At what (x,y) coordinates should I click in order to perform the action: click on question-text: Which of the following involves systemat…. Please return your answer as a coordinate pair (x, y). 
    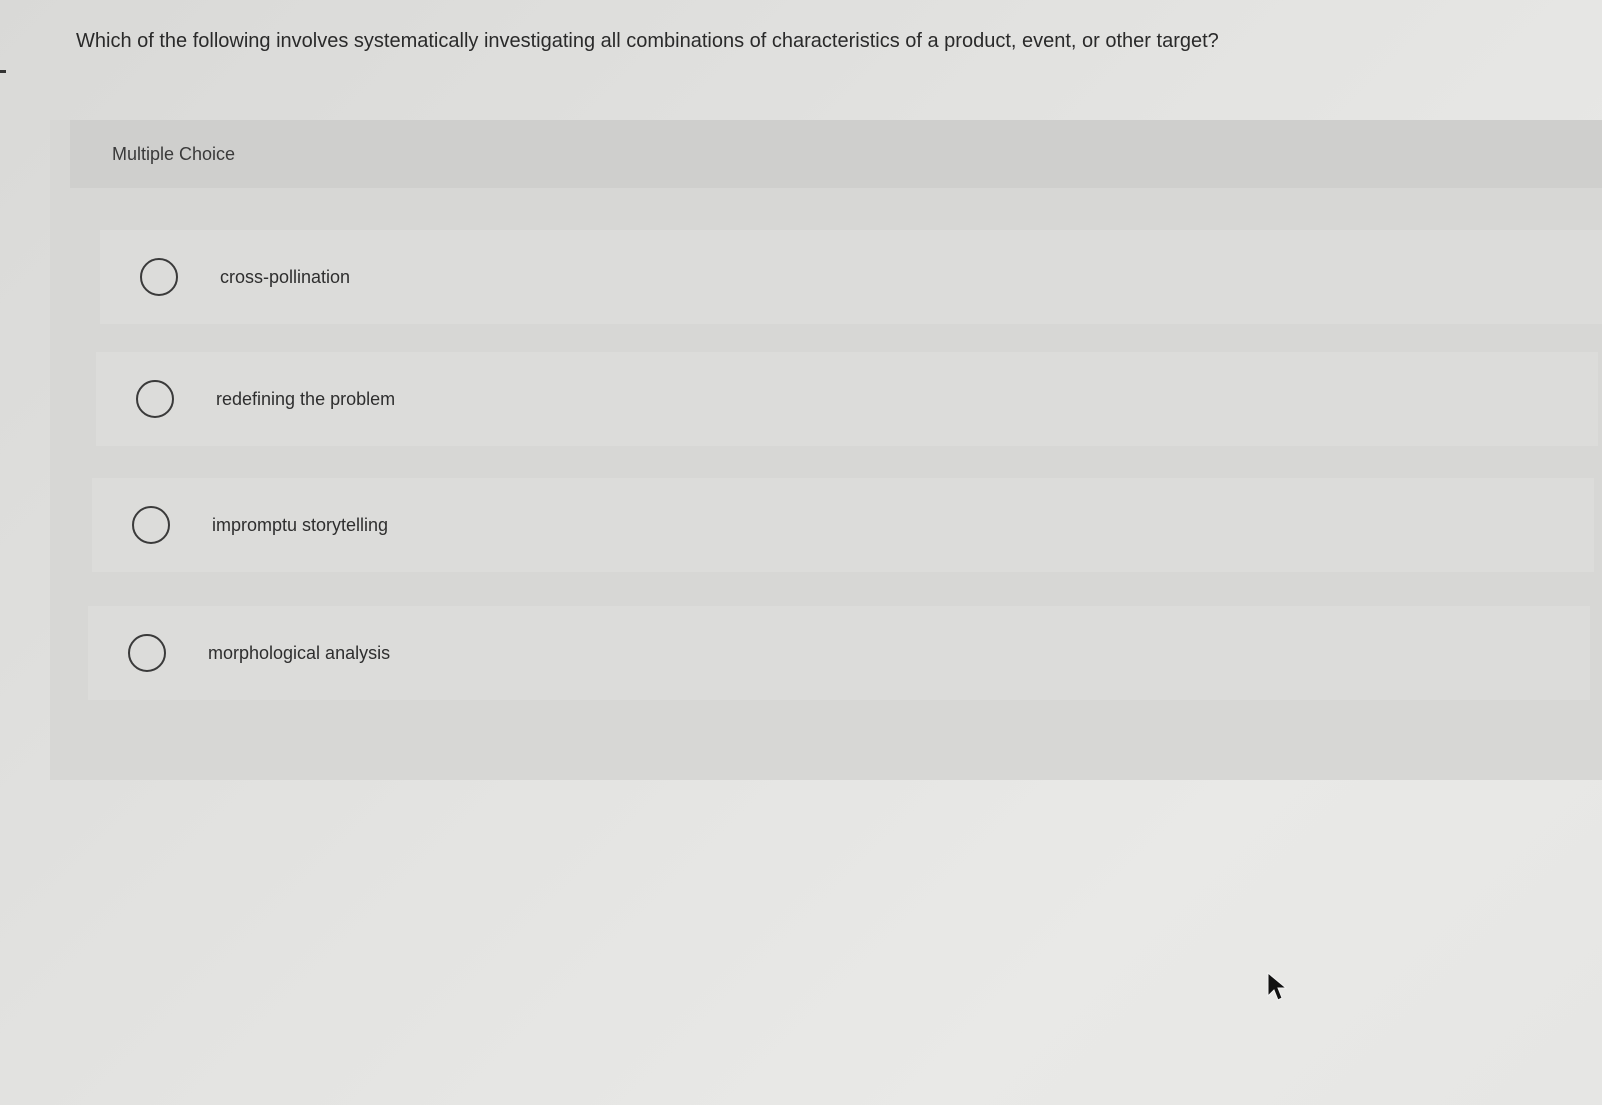
    Looking at the image, I should click on (647, 41).